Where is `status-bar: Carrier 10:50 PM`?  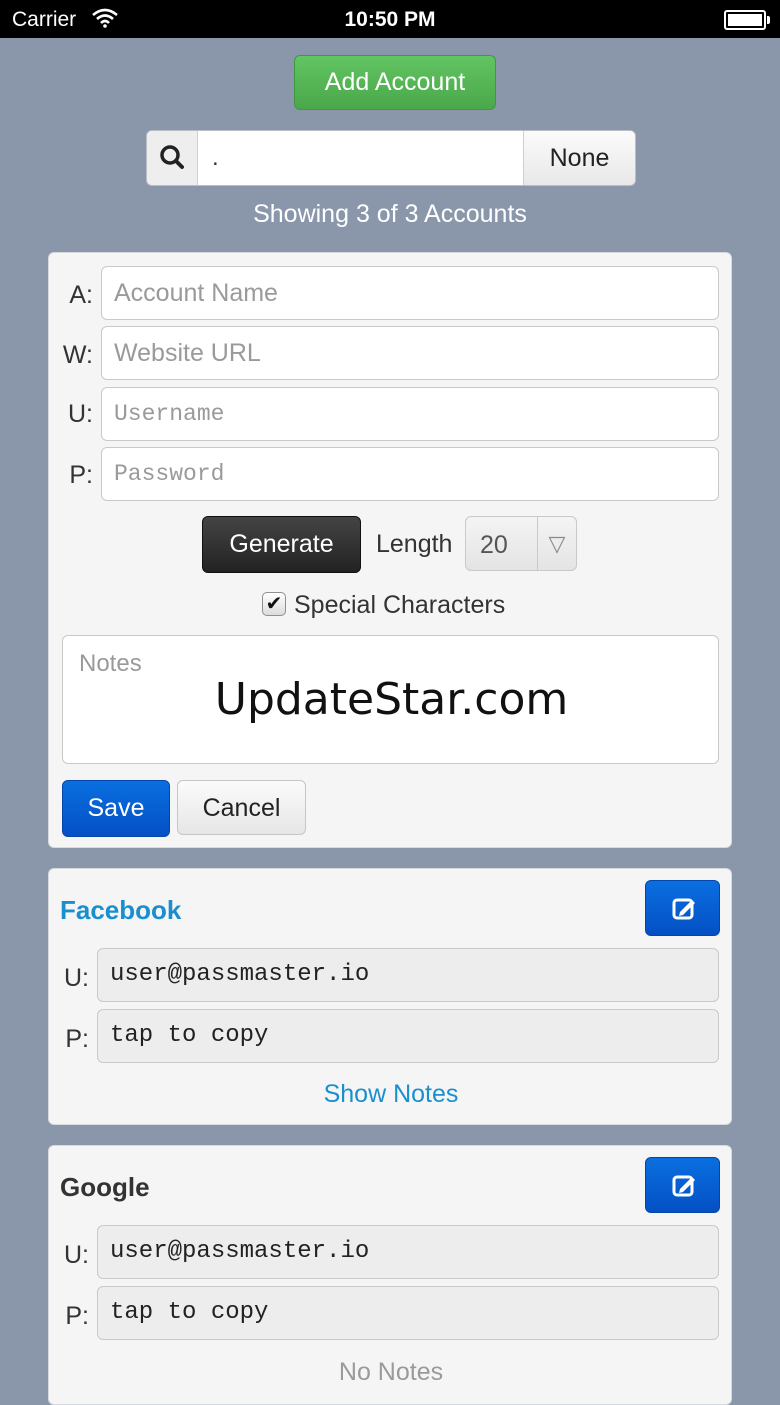 status-bar: Carrier 10:50 PM is located at coordinates (390, 19).